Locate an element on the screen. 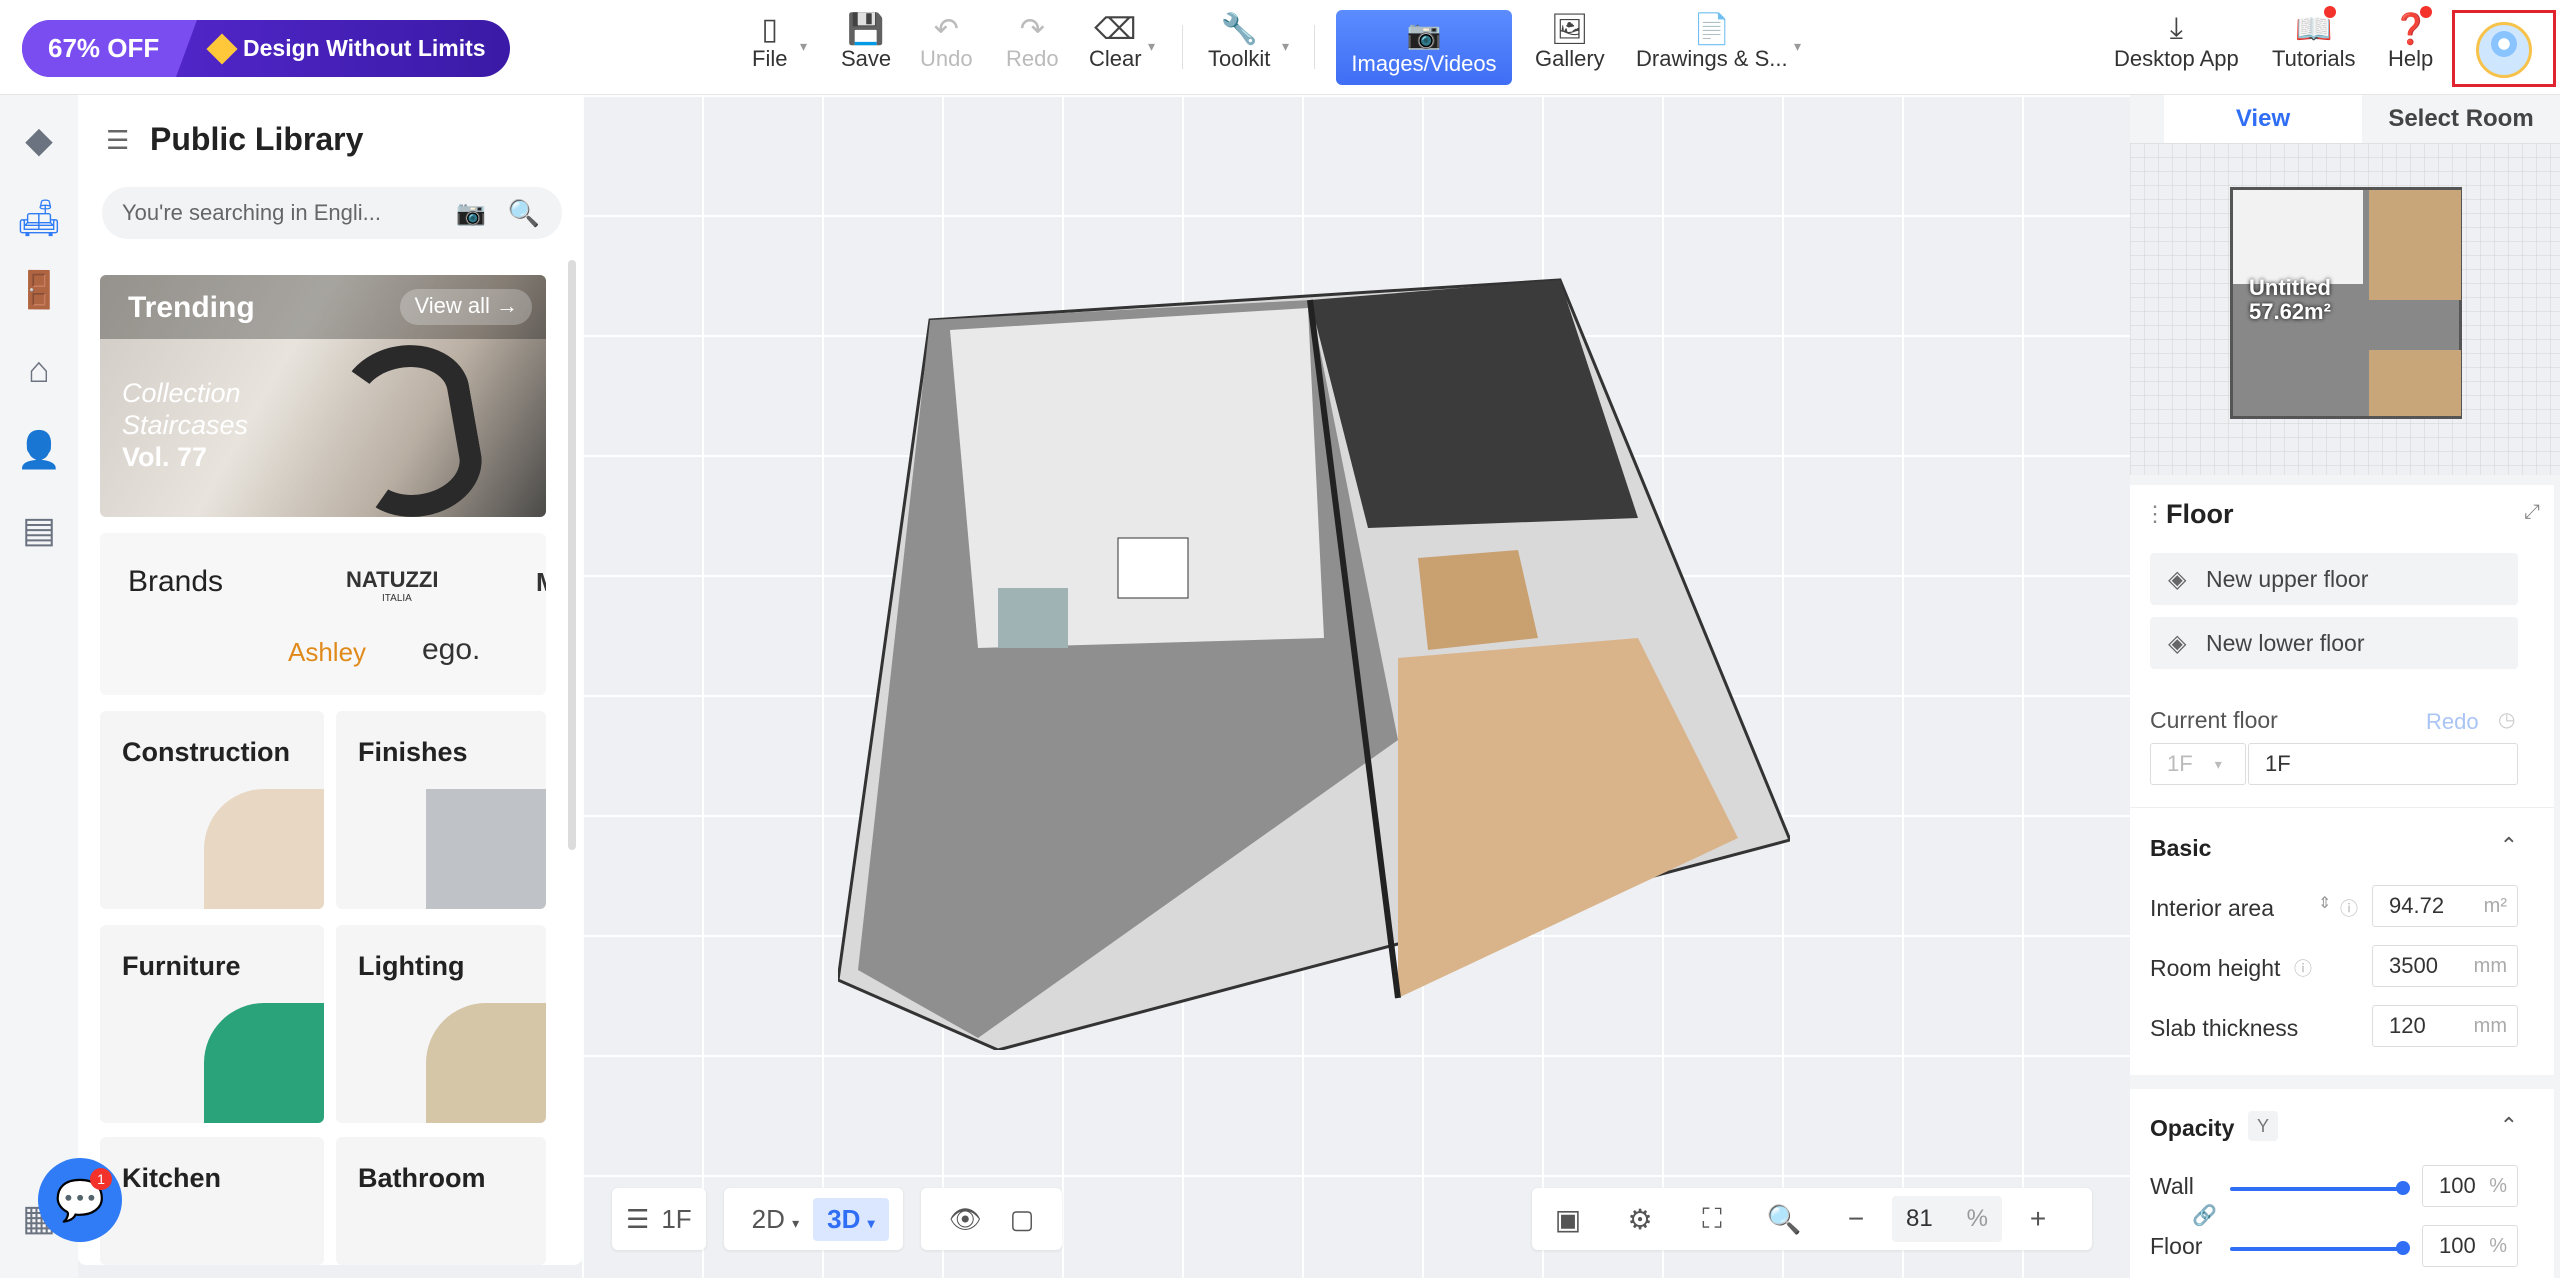 The image size is (2560, 1278). desktop-app-button: ⤓ Desktop App is located at coordinates (2176, 42).